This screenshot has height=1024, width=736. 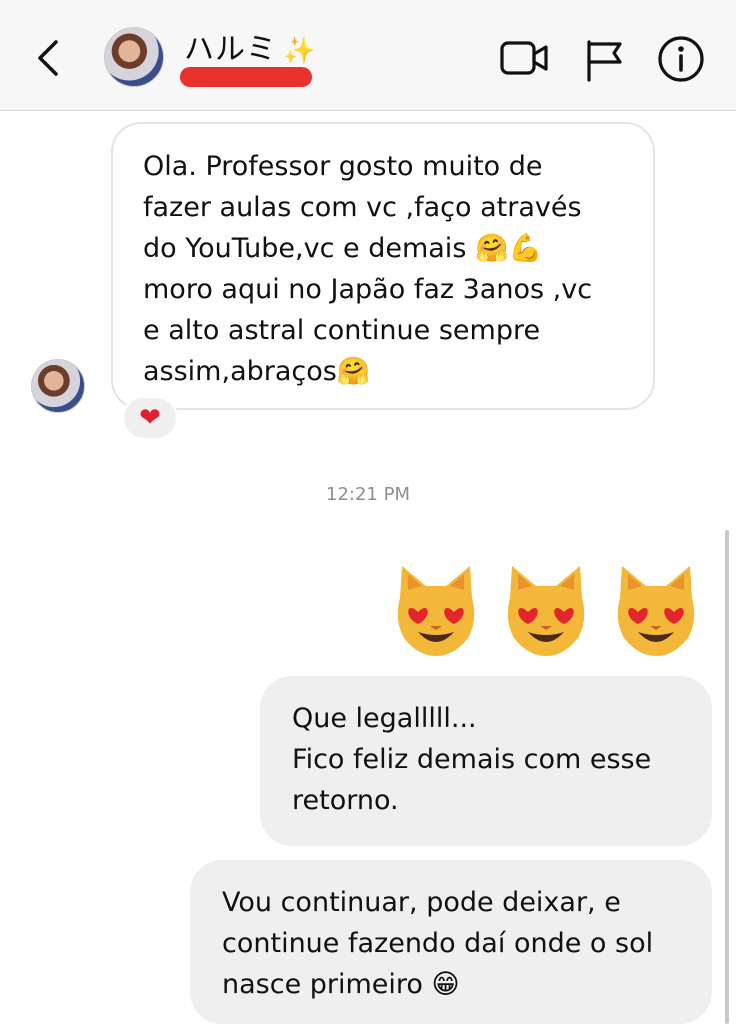 I want to click on sparkle-emoji: ✨, so click(x=300, y=51).